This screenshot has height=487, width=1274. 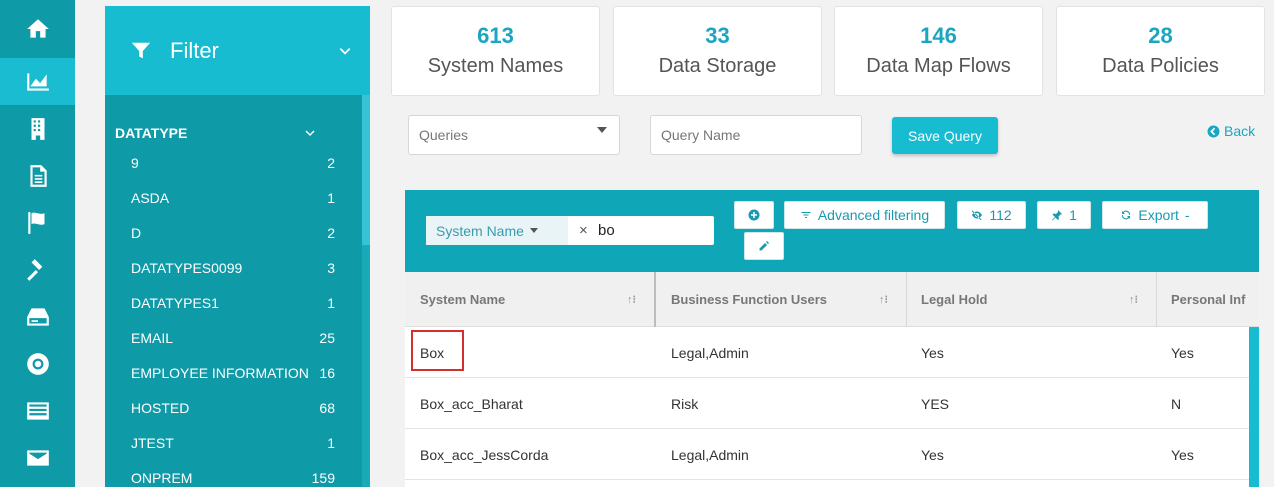 What do you see at coordinates (717, 35) in the screenshot?
I see `stat-value: 33` at bounding box center [717, 35].